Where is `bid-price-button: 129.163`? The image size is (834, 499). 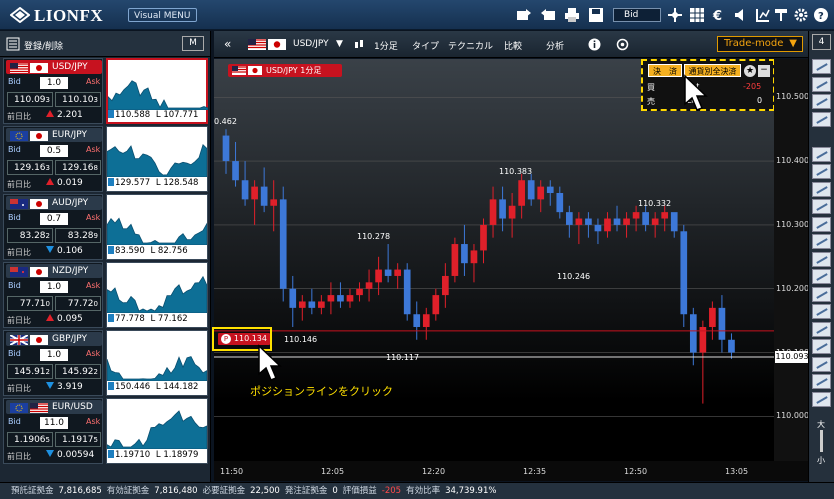
bid-price-button: 129.163 is located at coordinates (30, 167).